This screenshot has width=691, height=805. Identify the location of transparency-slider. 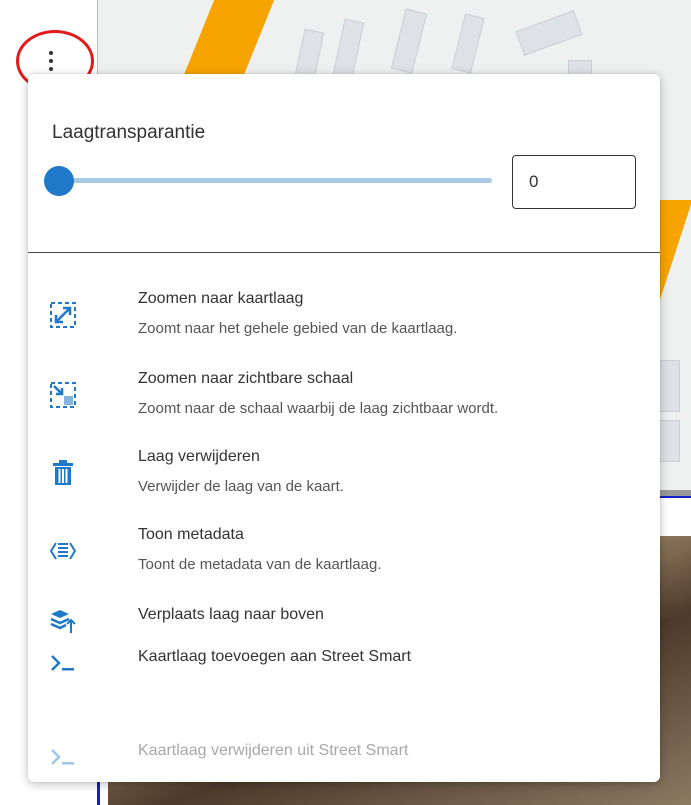
(268, 181).